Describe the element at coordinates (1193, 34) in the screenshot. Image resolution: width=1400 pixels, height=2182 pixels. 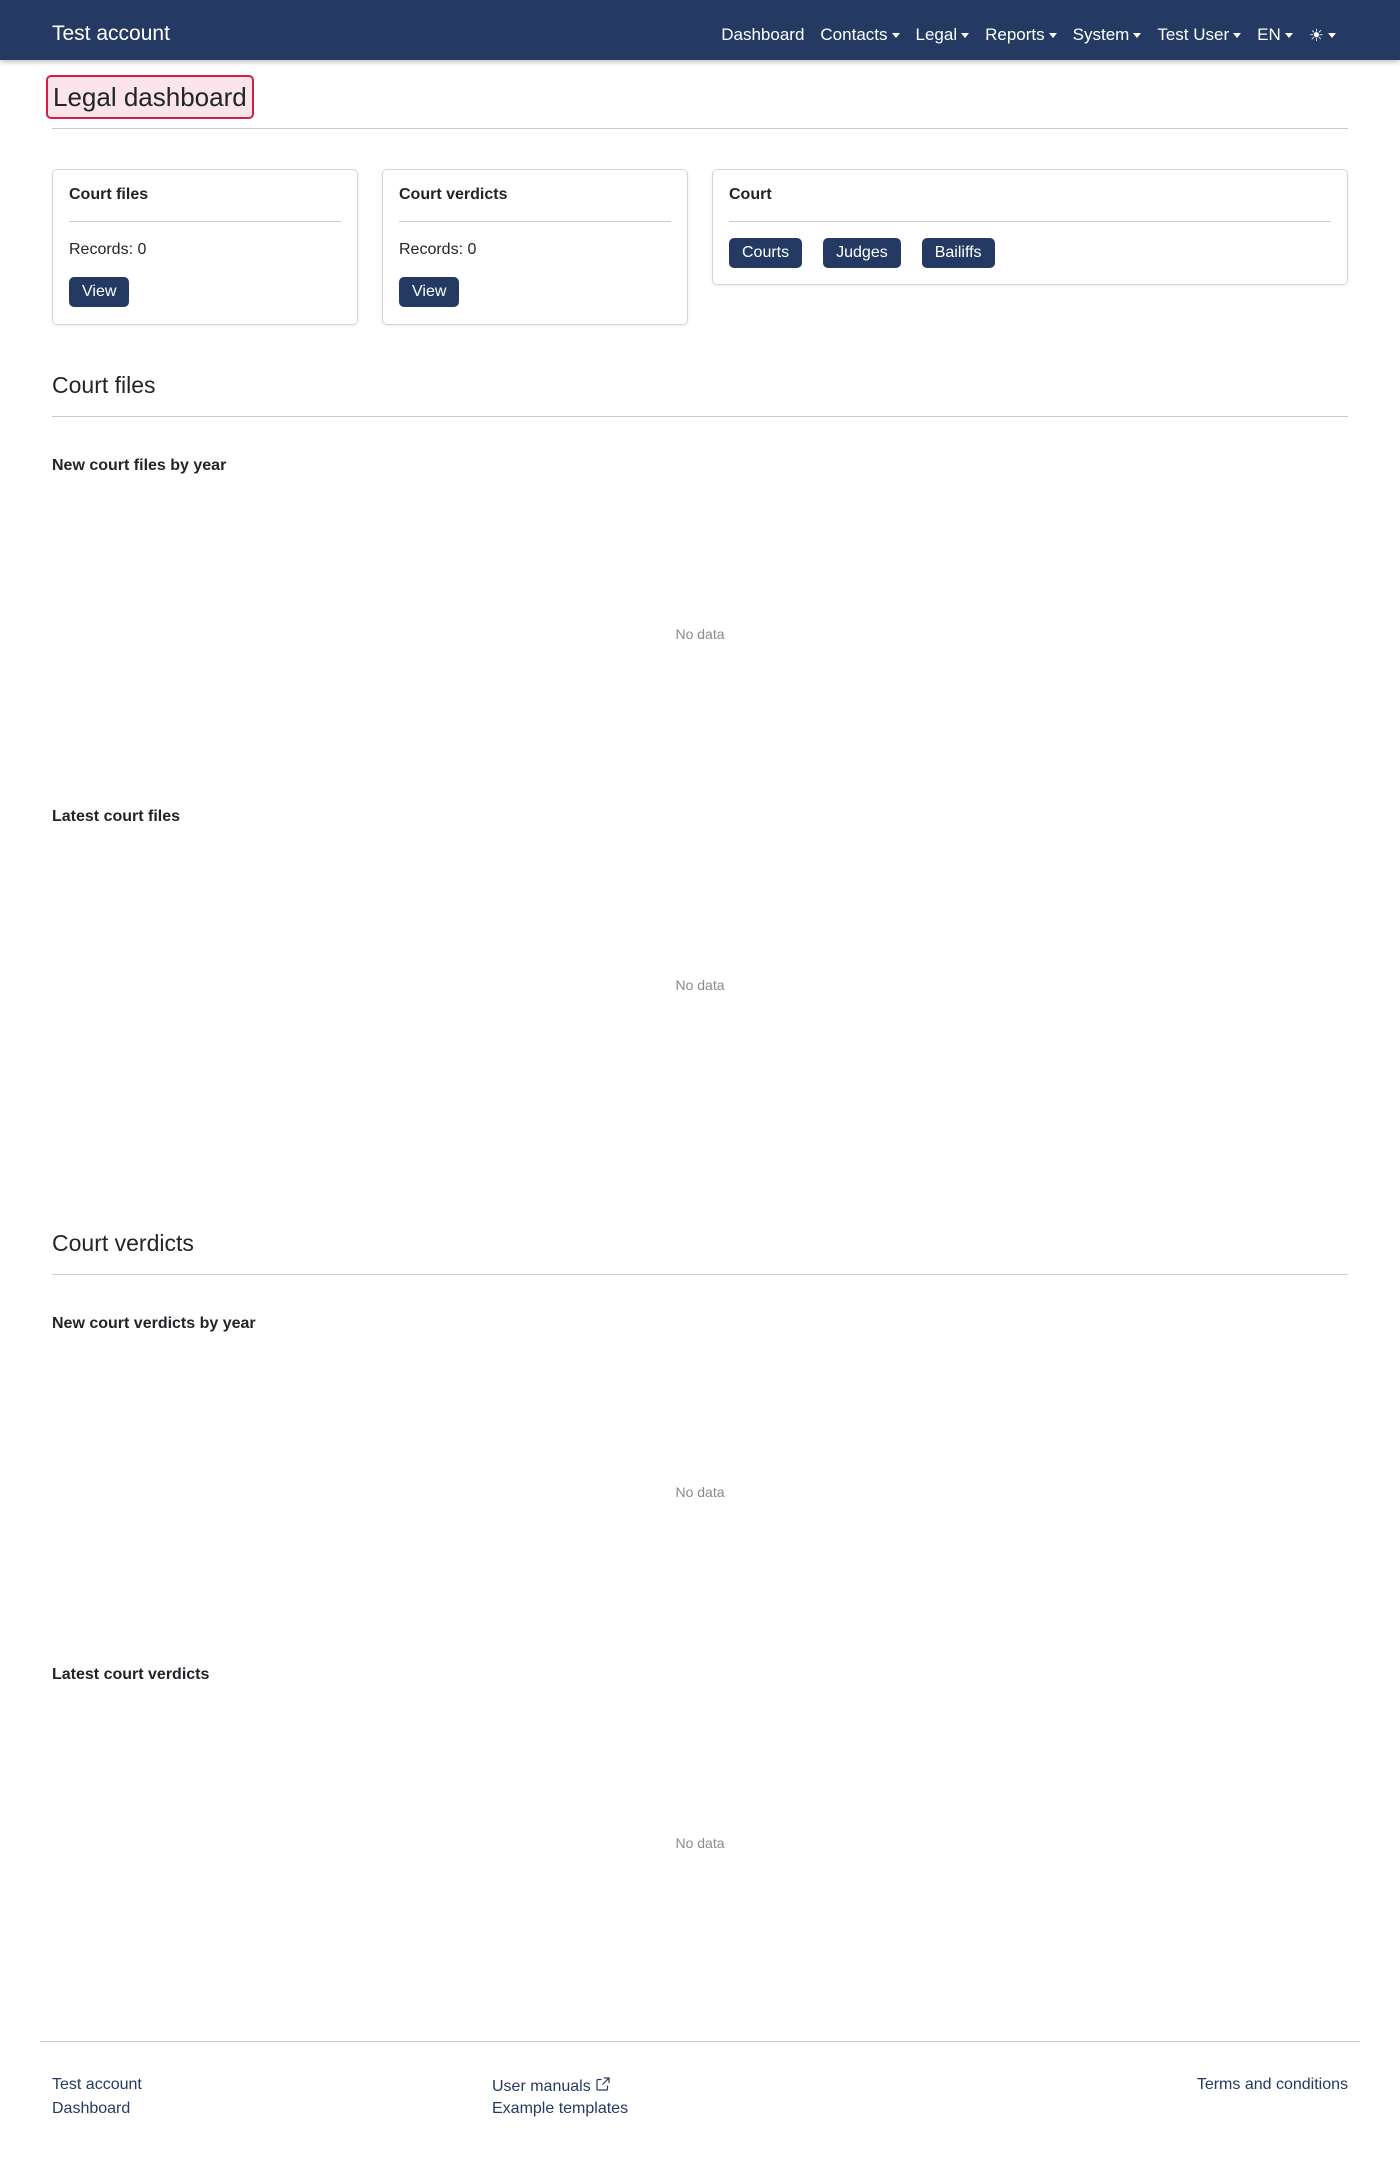
I see `nav-user-label: Test User` at that location.